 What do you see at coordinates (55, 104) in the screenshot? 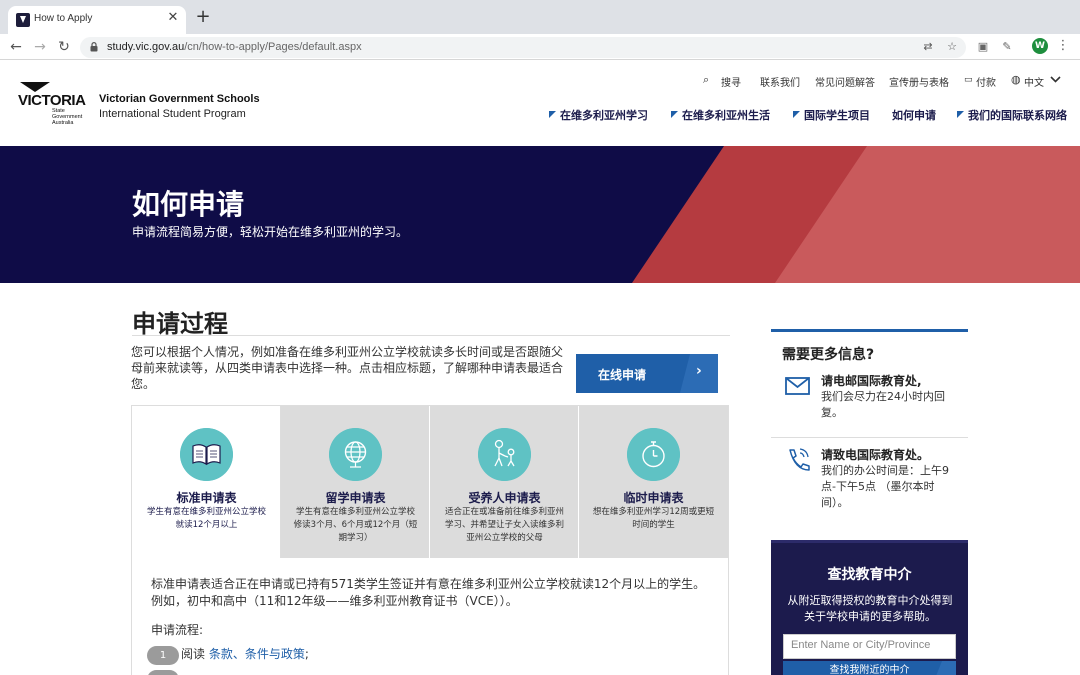
I see `victoria-state-logo: VICTORIA State Government Australia` at bounding box center [55, 104].